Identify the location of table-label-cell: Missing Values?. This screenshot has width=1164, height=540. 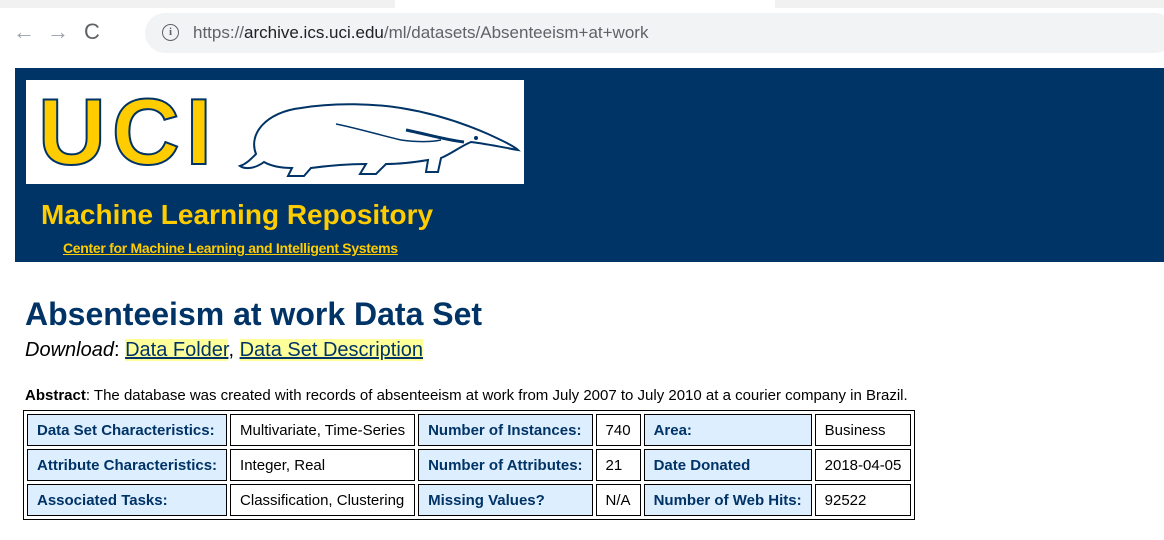
(505, 500).